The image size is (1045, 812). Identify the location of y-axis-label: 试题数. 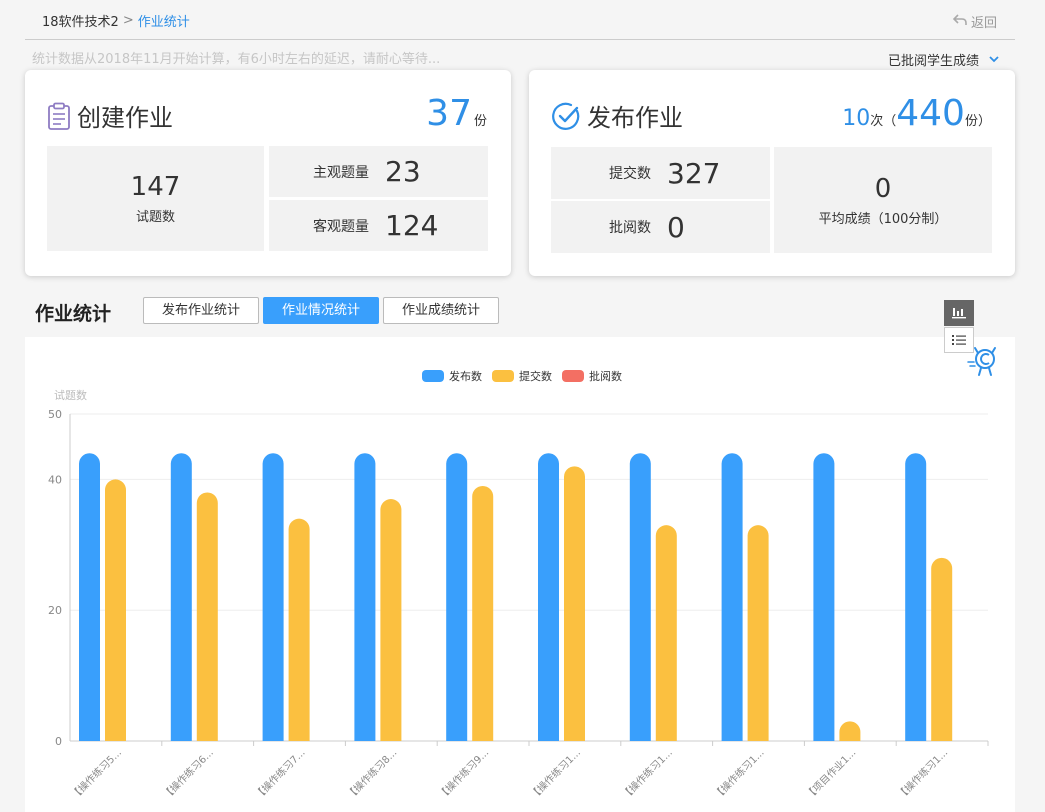
(70, 395).